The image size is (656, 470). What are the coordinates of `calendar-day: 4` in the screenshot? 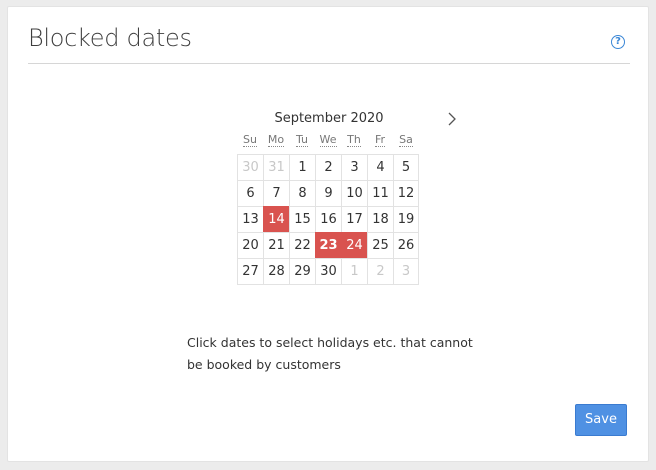 It's located at (380, 167).